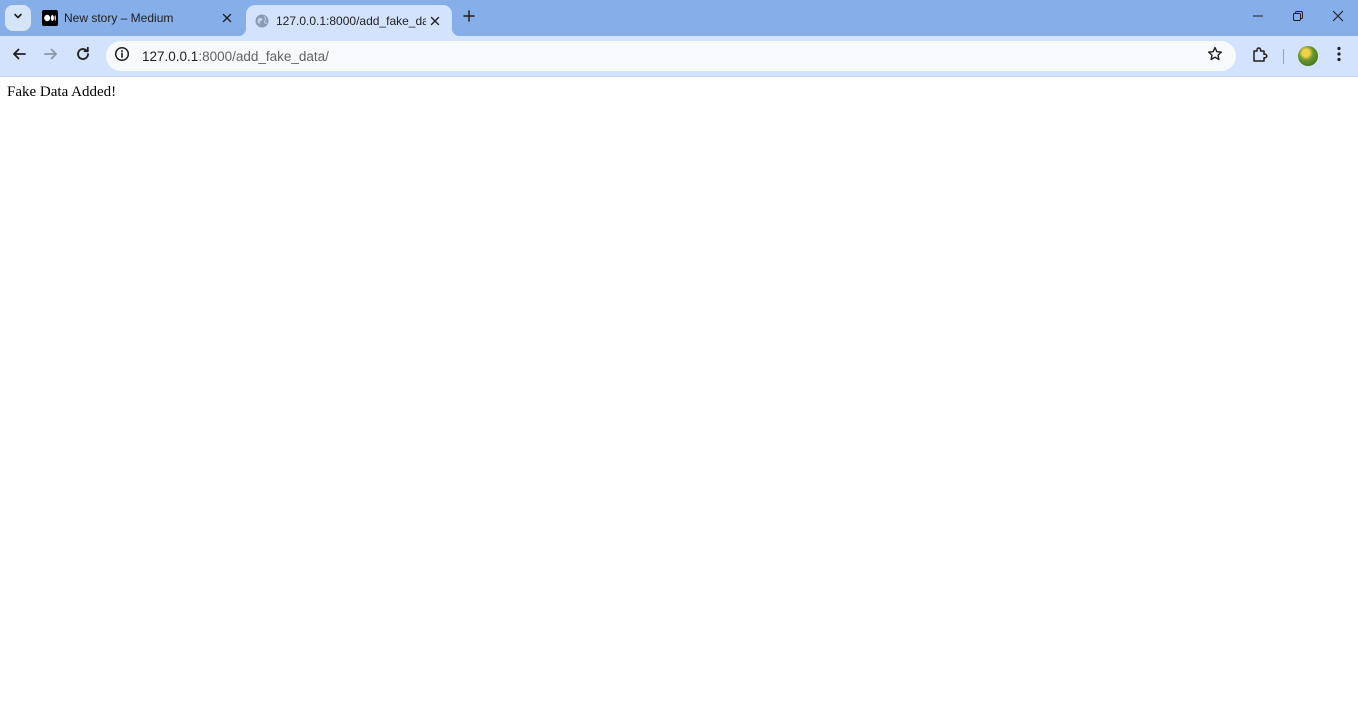  I want to click on profile-avatar, so click(1308, 56).